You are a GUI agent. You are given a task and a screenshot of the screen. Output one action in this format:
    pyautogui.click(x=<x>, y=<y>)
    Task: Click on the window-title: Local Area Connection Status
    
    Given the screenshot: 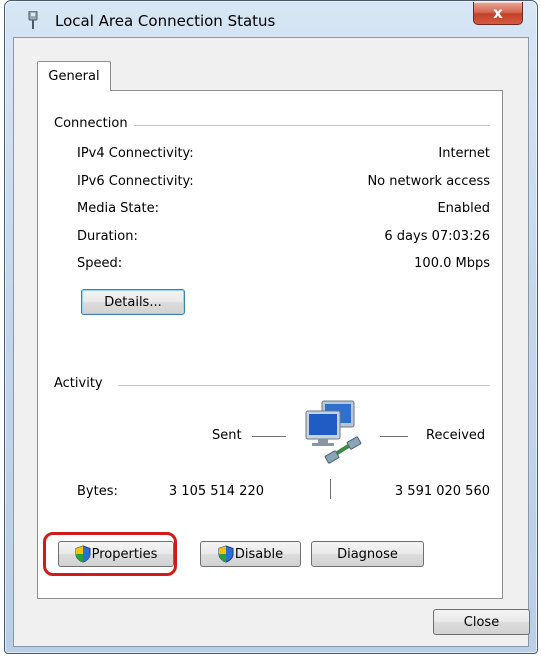 What is the action you would take?
    pyautogui.click(x=165, y=21)
    